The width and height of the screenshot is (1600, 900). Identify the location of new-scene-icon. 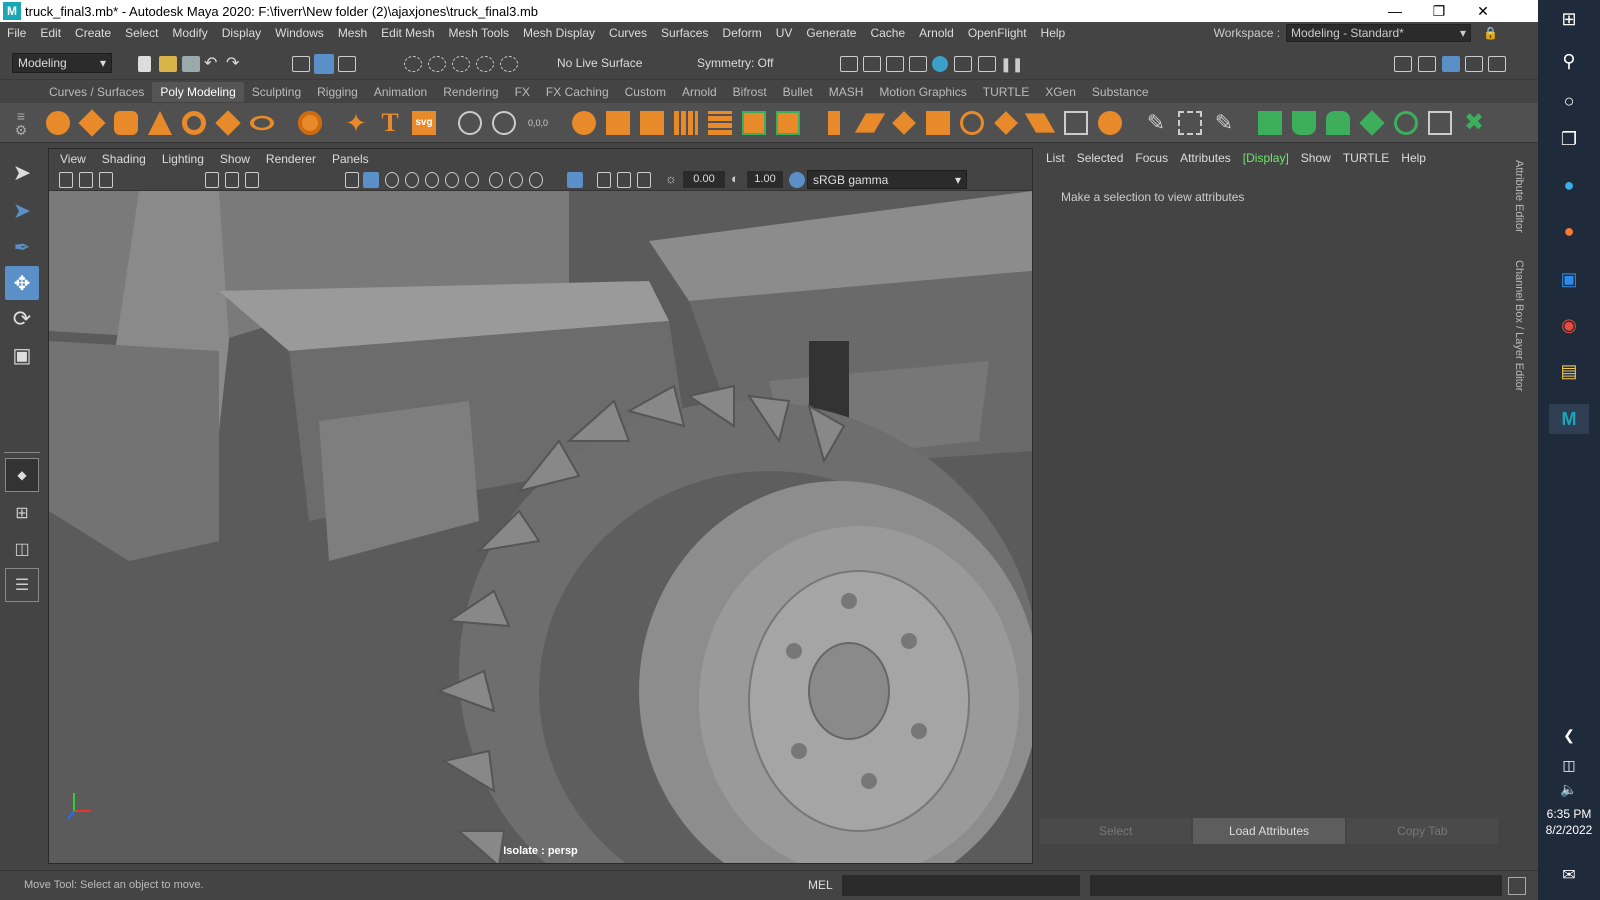
(144, 64).